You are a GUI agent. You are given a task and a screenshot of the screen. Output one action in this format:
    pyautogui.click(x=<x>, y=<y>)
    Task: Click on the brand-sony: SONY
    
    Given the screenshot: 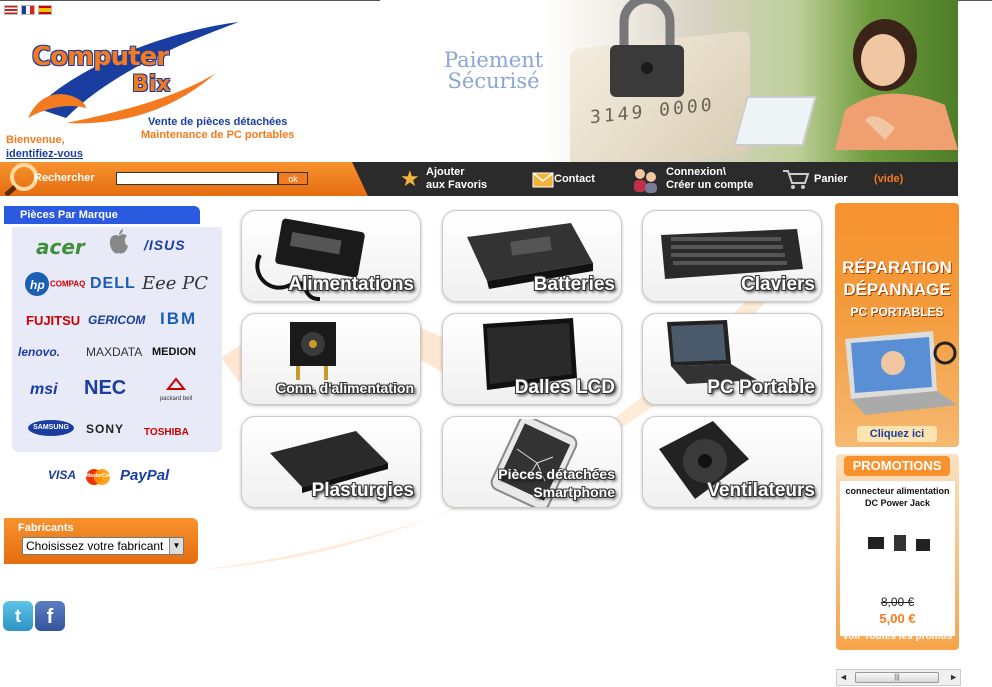 What is the action you would take?
    pyautogui.click(x=105, y=429)
    